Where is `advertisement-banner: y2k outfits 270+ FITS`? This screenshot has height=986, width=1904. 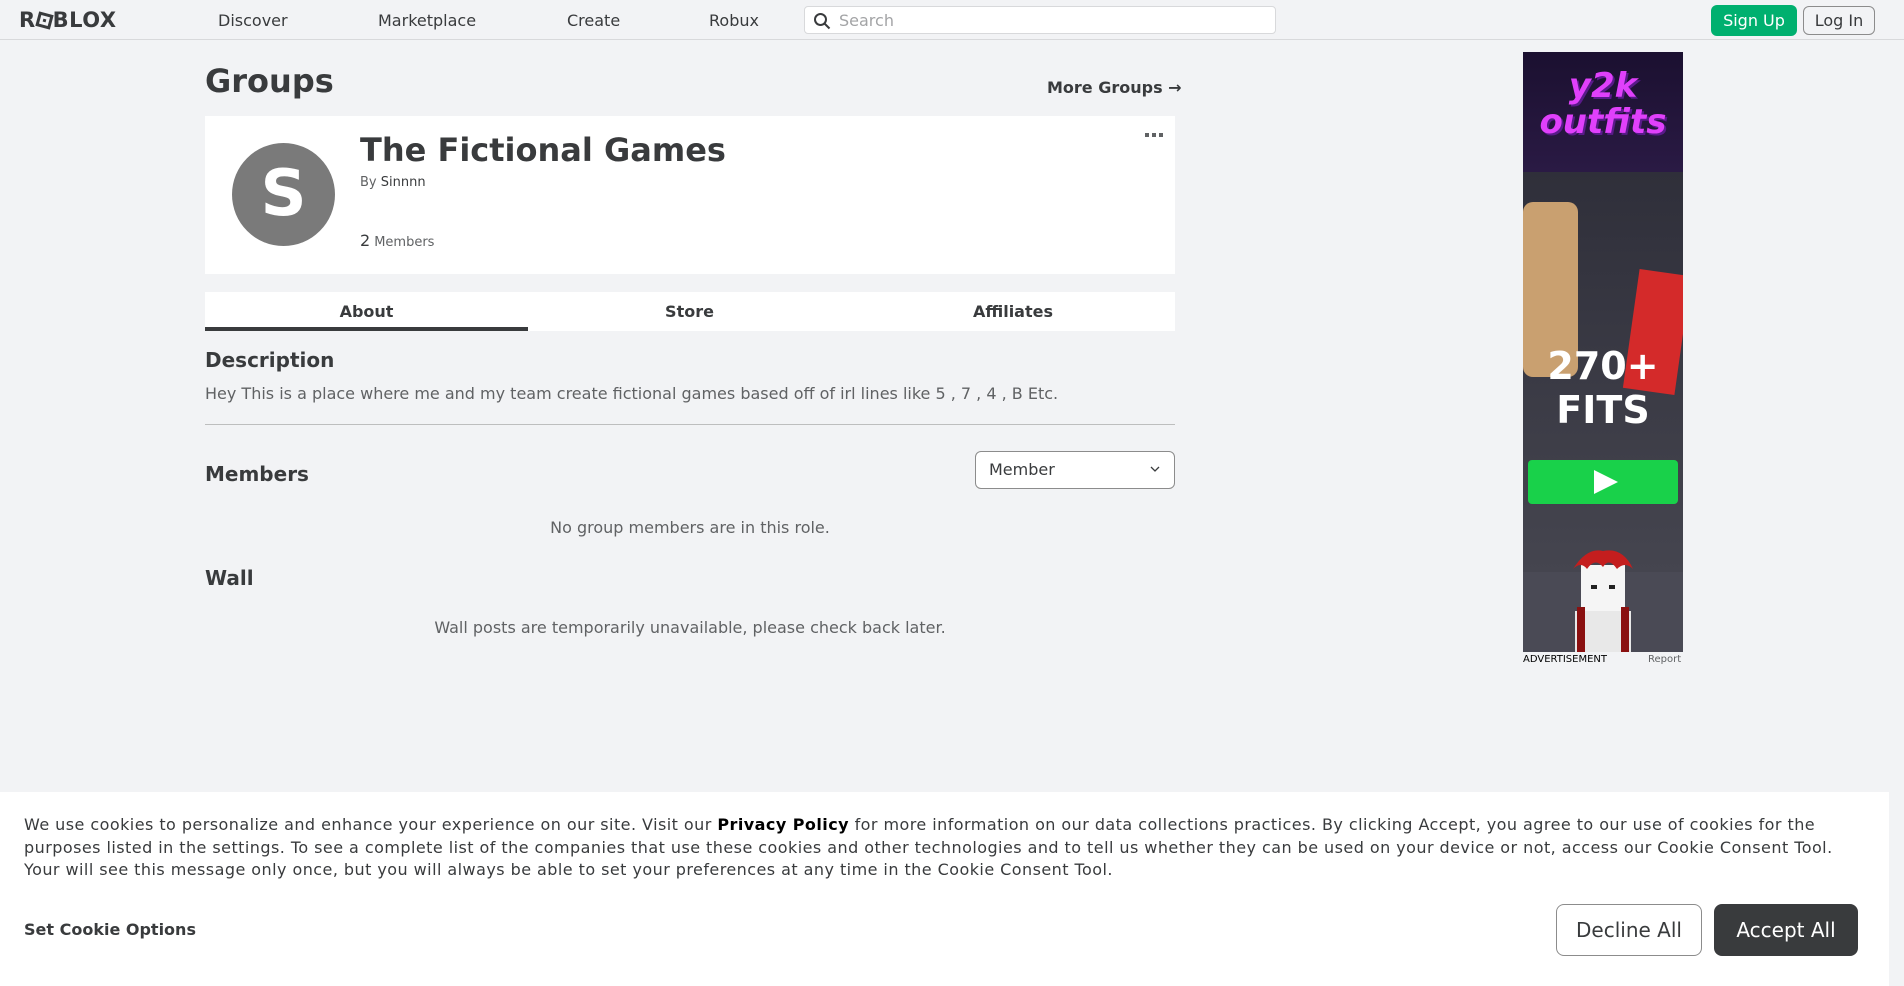 advertisement-banner: y2k outfits 270+ FITS is located at coordinates (1603, 352).